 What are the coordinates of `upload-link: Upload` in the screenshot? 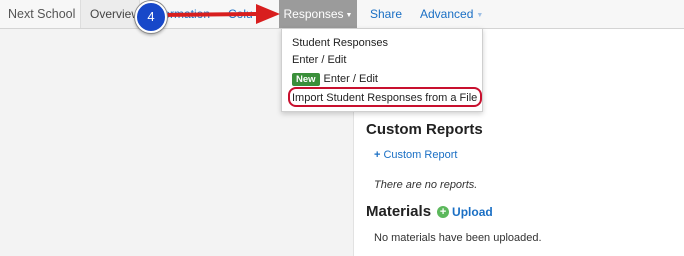 It's located at (472, 212).